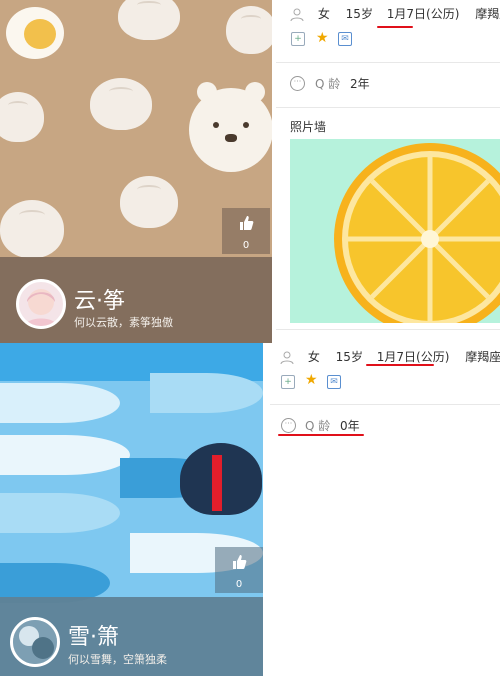 Image resolution: width=500 pixels, height=676 pixels. Describe the element at coordinates (350, 426) in the screenshot. I see `qage-value: 0年` at that location.